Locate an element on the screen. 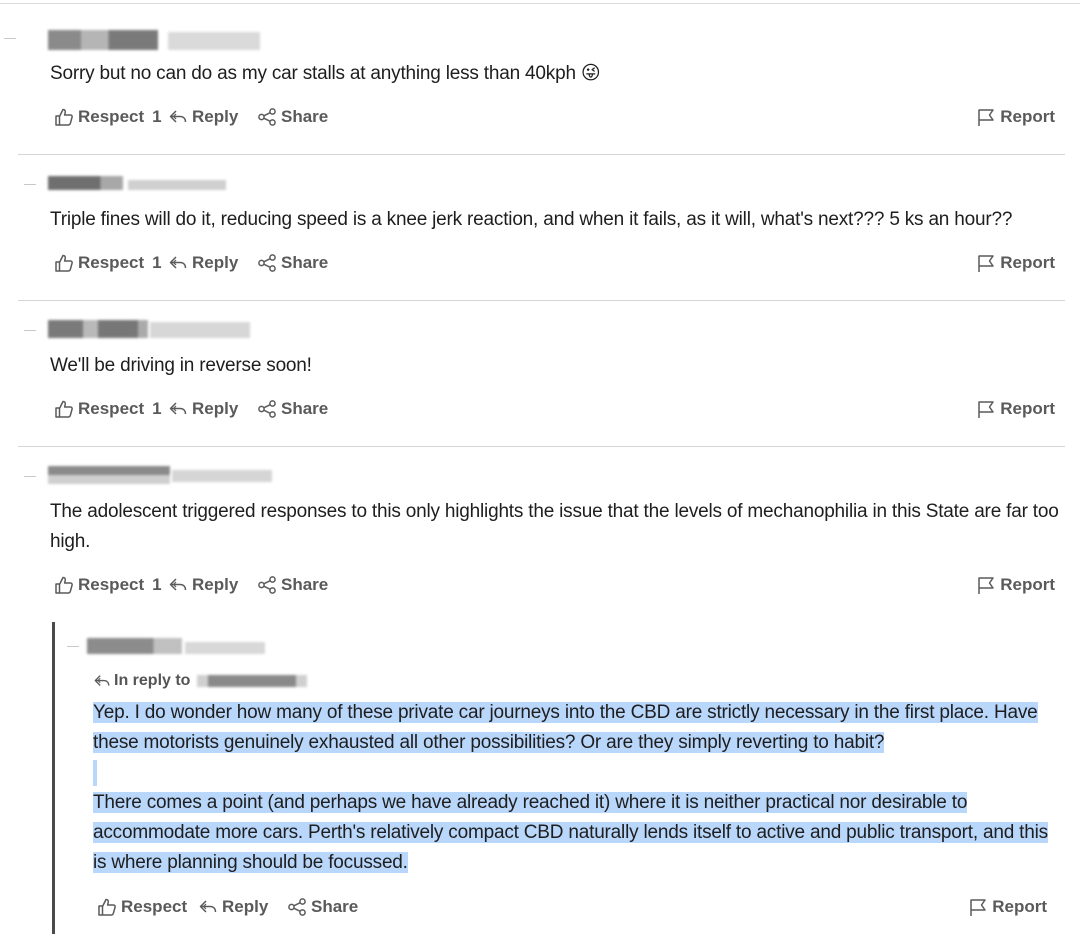 The height and width of the screenshot is (947, 1080). parent-author-redacted is located at coordinates (252, 681).